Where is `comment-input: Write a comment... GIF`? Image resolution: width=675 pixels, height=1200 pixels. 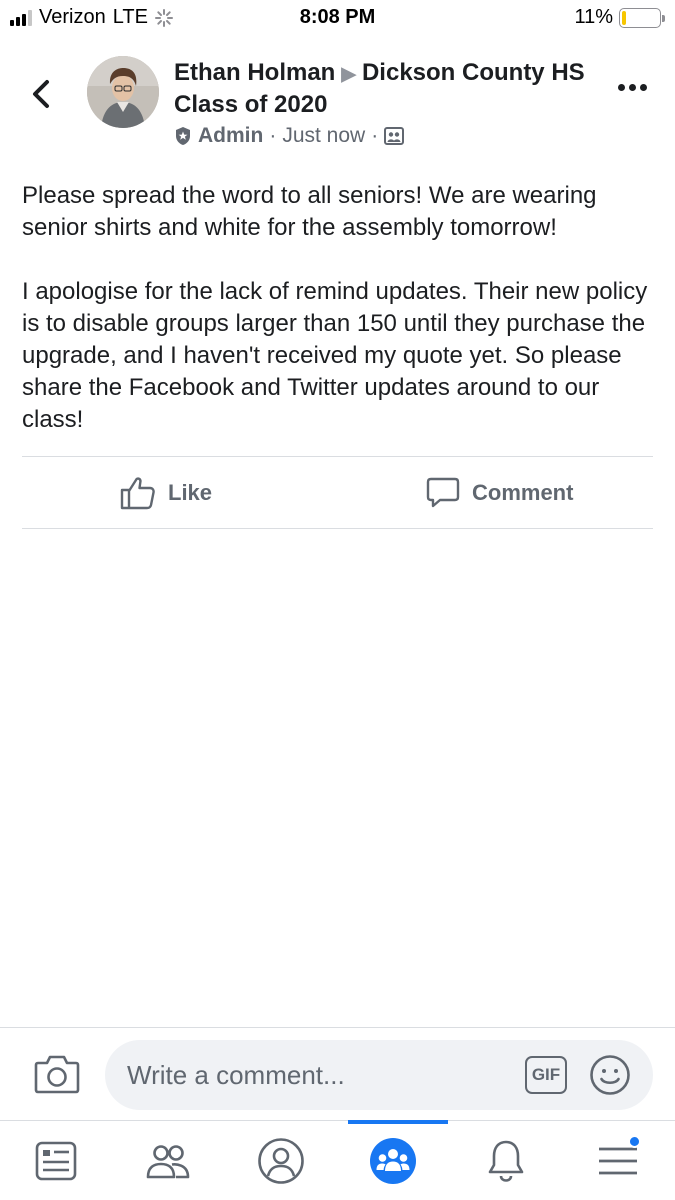
comment-input: Write a comment... GIF is located at coordinates (379, 1075).